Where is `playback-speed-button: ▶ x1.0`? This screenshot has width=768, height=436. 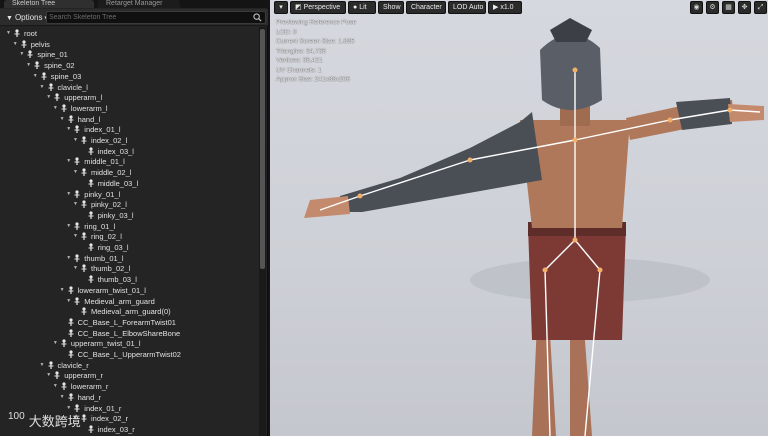 playback-speed-button: ▶ x1.0 is located at coordinates (505, 7).